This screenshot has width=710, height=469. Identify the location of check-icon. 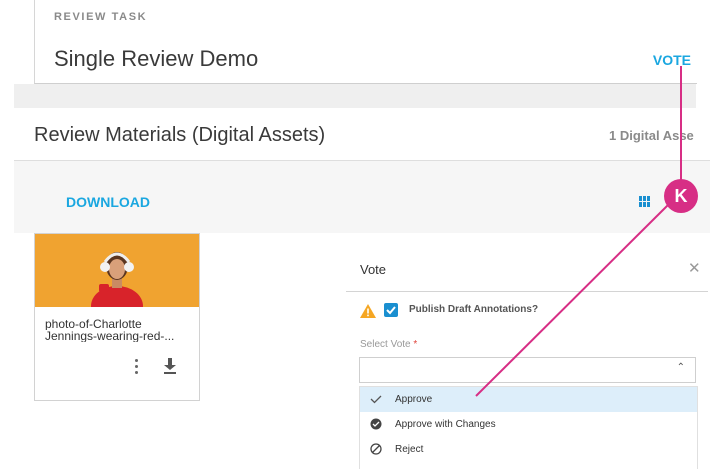
(376, 399).